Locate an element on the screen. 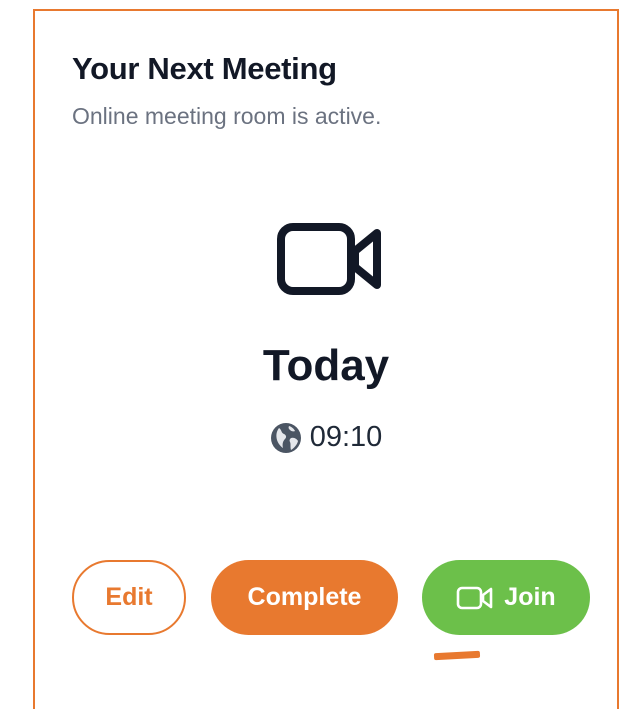  complete-button-label: Complete is located at coordinates (304, 597).